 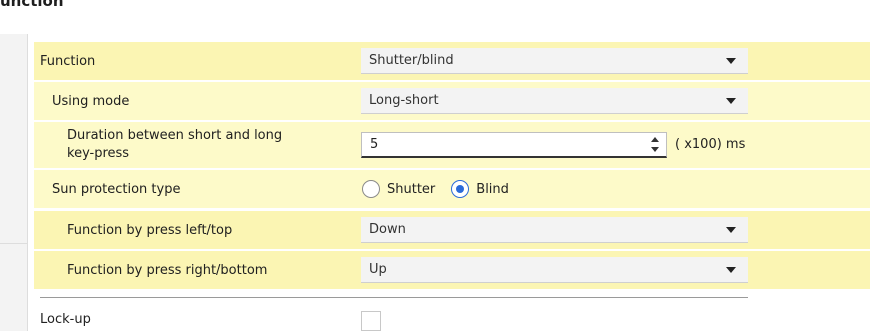 I want to click on press-left-select-value: Down, so click(x=387, y=229).